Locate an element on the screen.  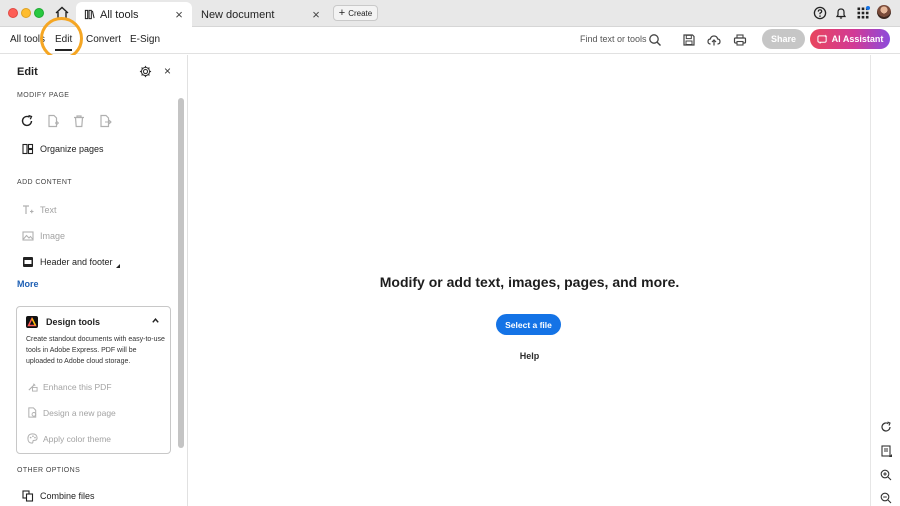
select-a-file-button: Select a file is located at coordinates (528, 324).